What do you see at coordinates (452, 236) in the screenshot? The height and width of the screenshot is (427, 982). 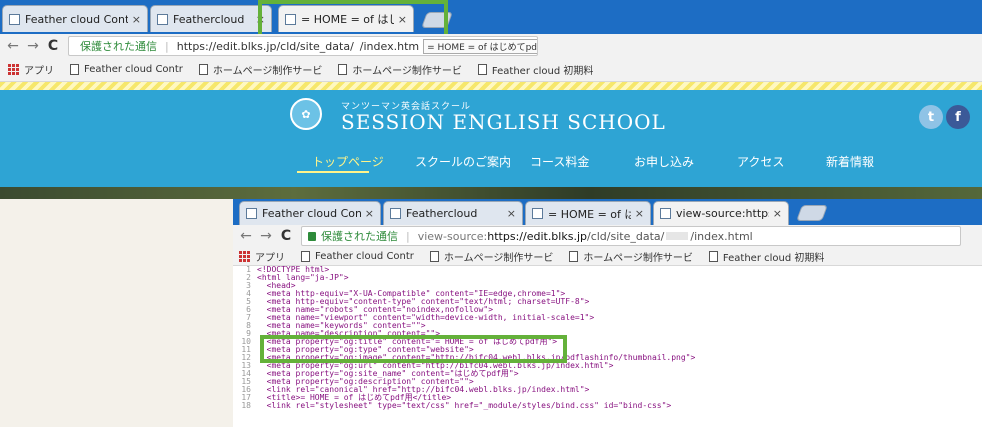 I see `url-prefix: view-source:` at bounding box center [452, 236].